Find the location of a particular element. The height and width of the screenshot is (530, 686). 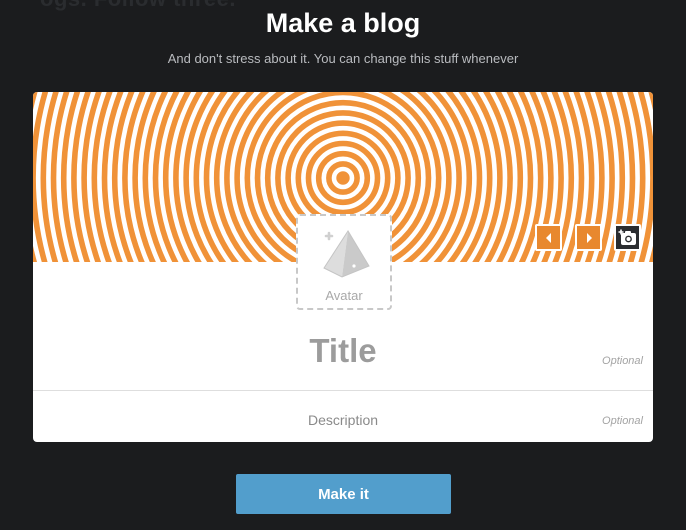

description-input: Description is located at coordinates (343, 420).